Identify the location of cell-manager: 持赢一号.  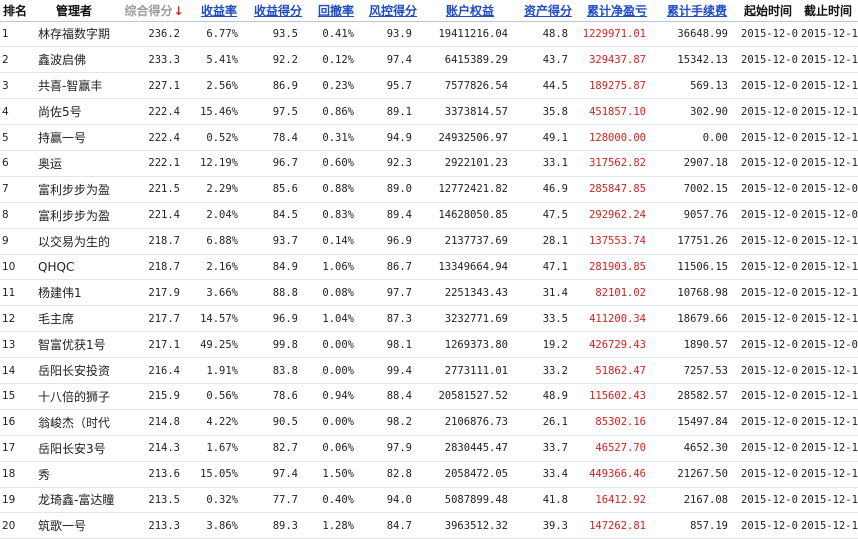
(74, 137).